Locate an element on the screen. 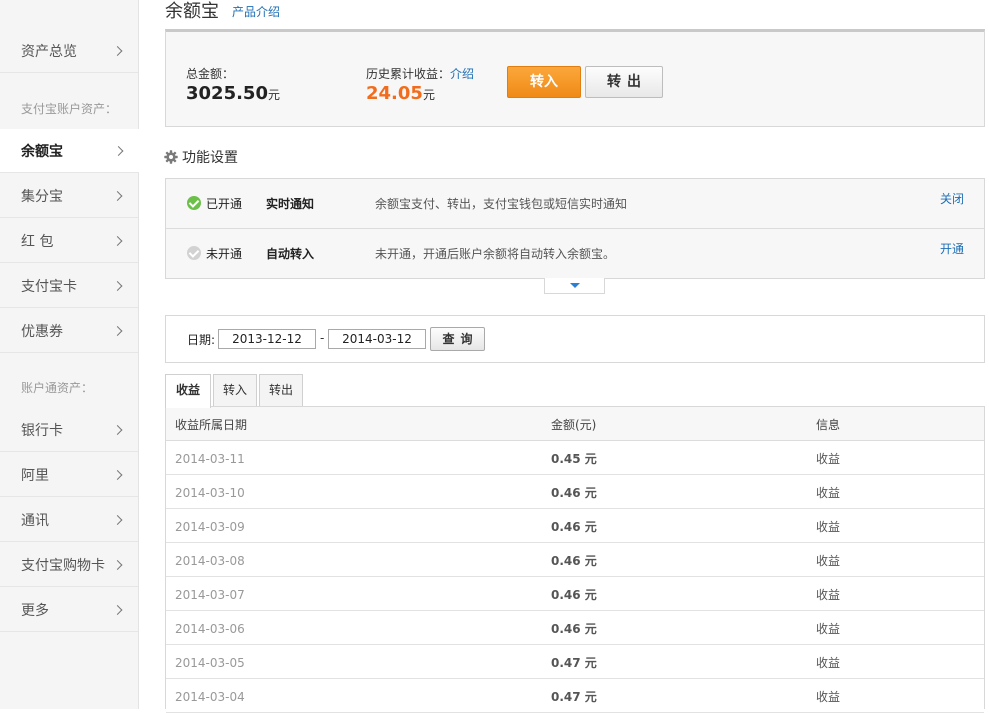 The height and width of the screenshot is (713, 989). sidebar-item-label: 支付宝购物卡 is located at coordinates (63, 565).